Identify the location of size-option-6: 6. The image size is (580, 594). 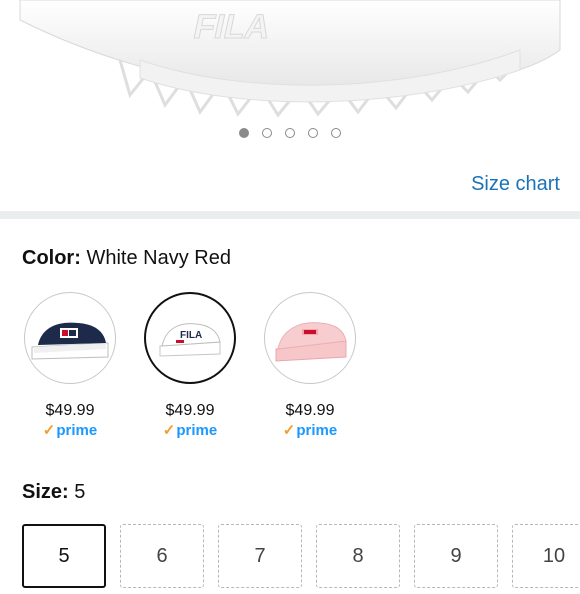
(162, 556).